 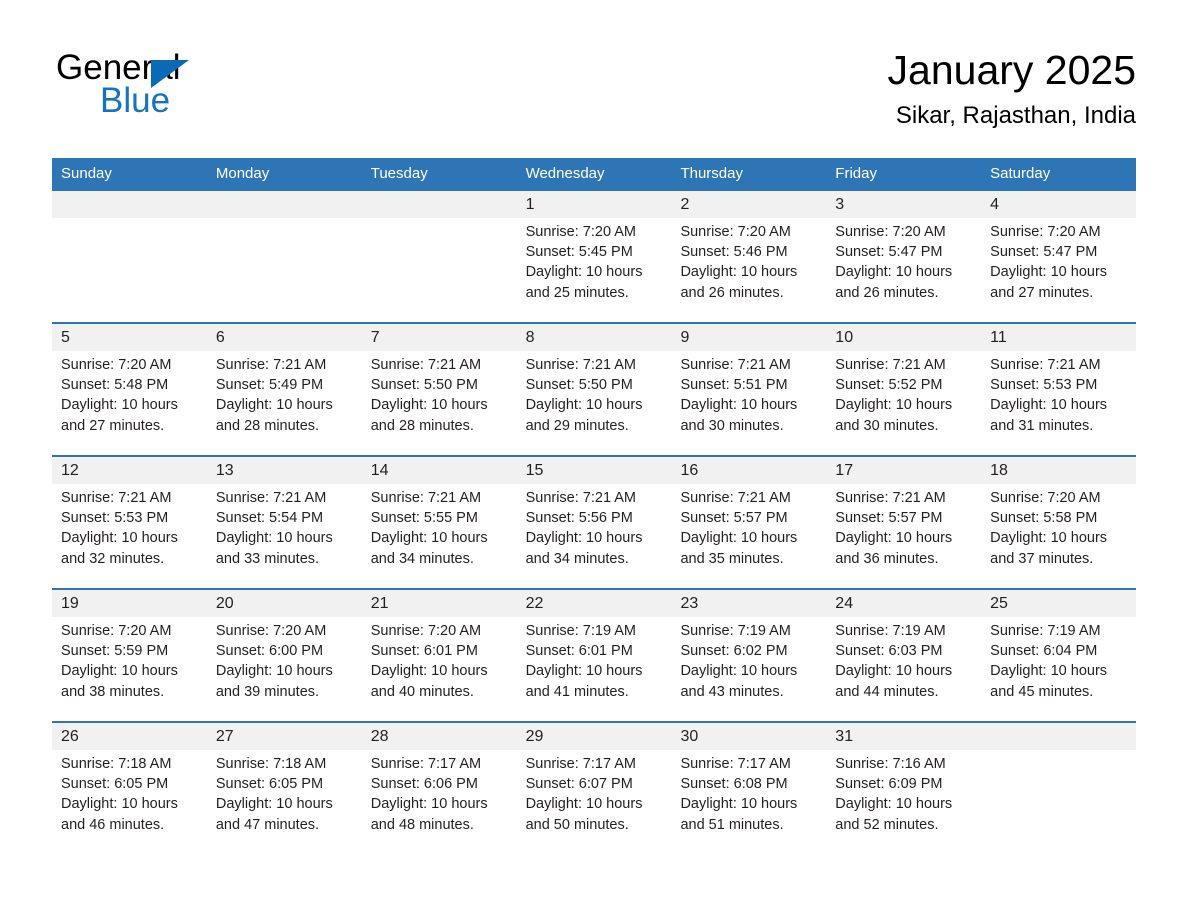 What do you see at coordinates (579, 651) in the screenshot?
I see `sunset-text: Sunset: 6:01 PM` at bounding box center [579, 651].